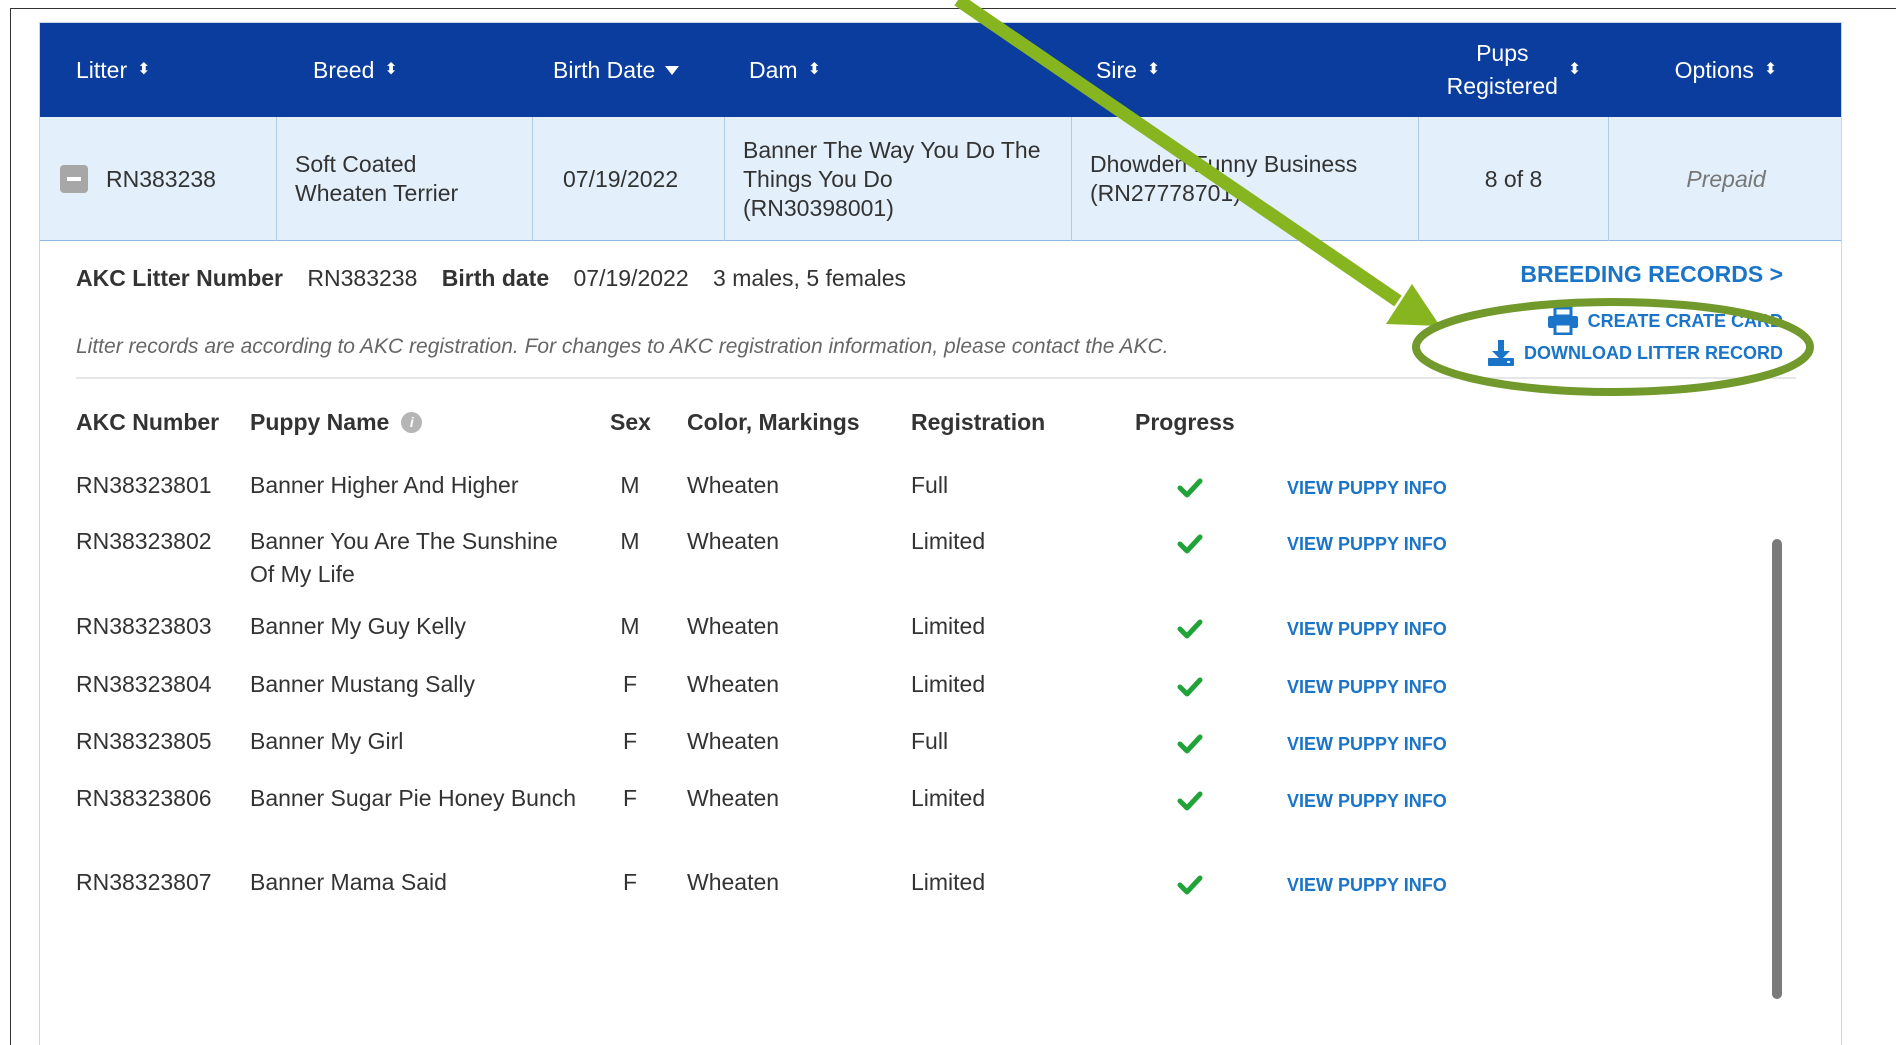 Image resolution: width=1896 pixels, height=1045 pixels. What do you see at coordinates (1501, 353) in the screenshot?
I see `download-icon` at bounding box center [1501, 353].